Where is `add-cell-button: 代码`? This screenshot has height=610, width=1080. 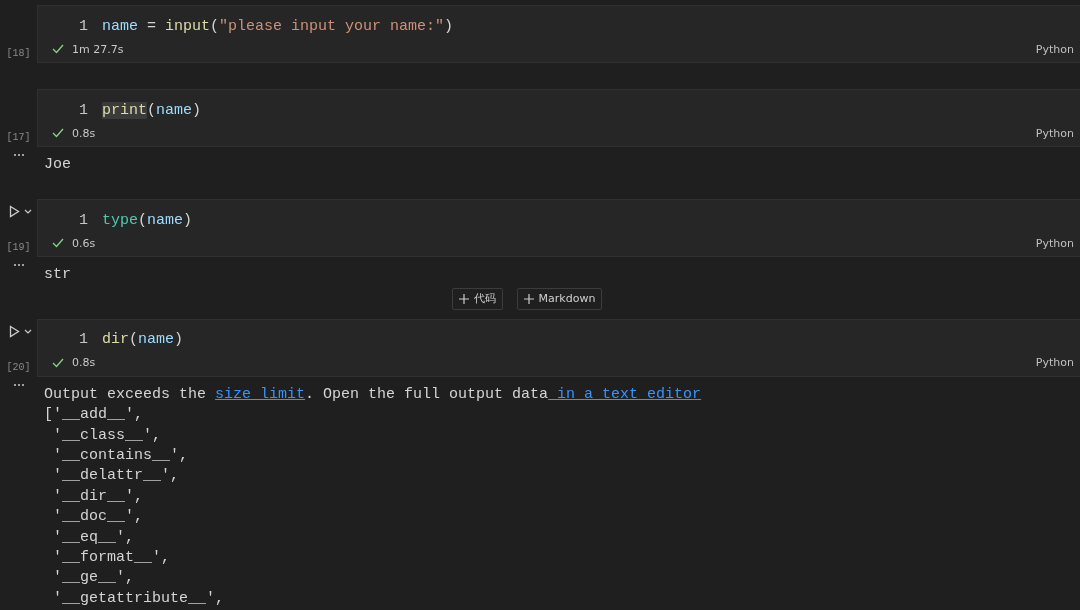
add-cell-button: 代码 is located at coordinates (477, 298).